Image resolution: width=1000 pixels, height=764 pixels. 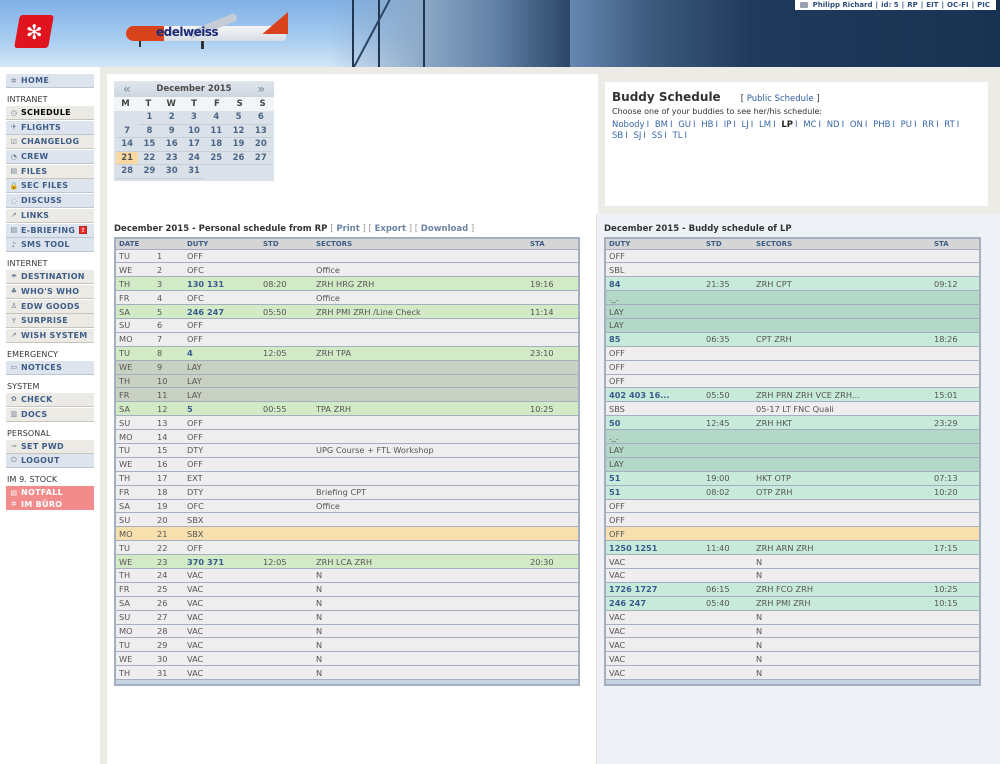 I want to click on calendar-day: 23, so click(x=171, y=158).